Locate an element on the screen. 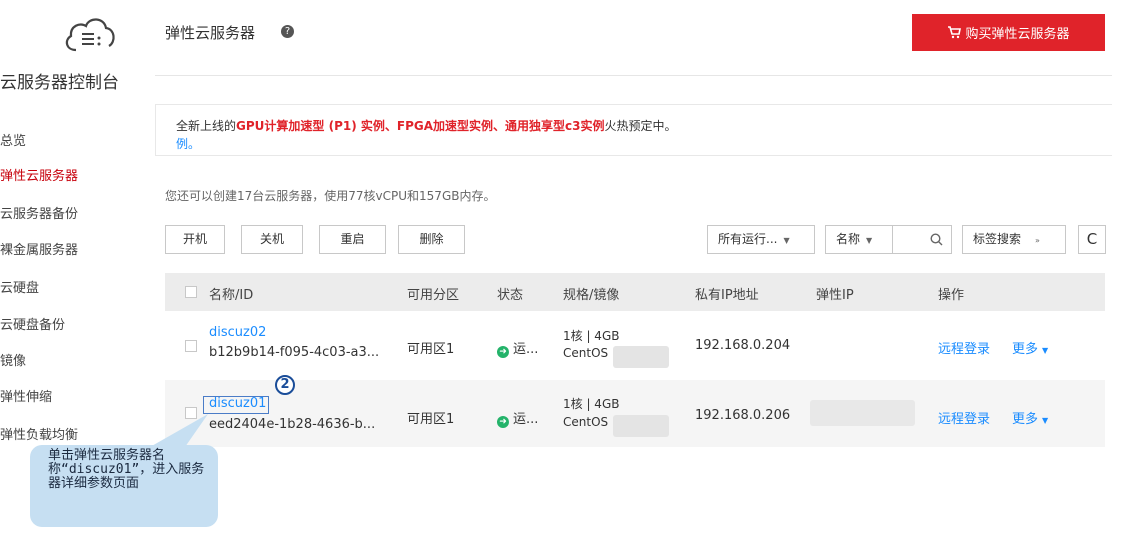 Image resolution: width=1122 pixels, height=534 pixels. server-private-ip: 192.168.0.206 is located at coordinates (743, 415).